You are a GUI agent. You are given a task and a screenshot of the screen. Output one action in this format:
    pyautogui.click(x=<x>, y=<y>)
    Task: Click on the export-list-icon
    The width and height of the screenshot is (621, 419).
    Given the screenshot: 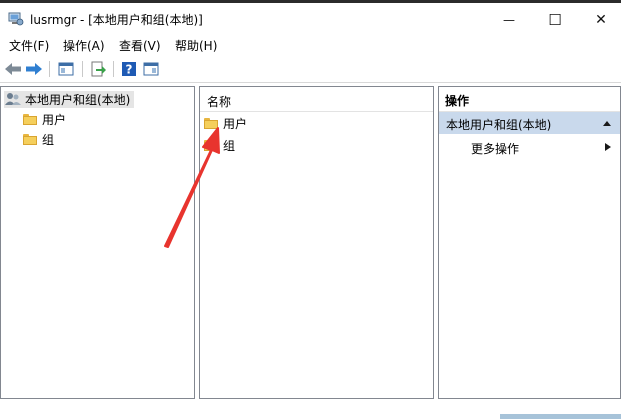 What is the action you would take?
    pyautogui.click(x=98, y=69)
    